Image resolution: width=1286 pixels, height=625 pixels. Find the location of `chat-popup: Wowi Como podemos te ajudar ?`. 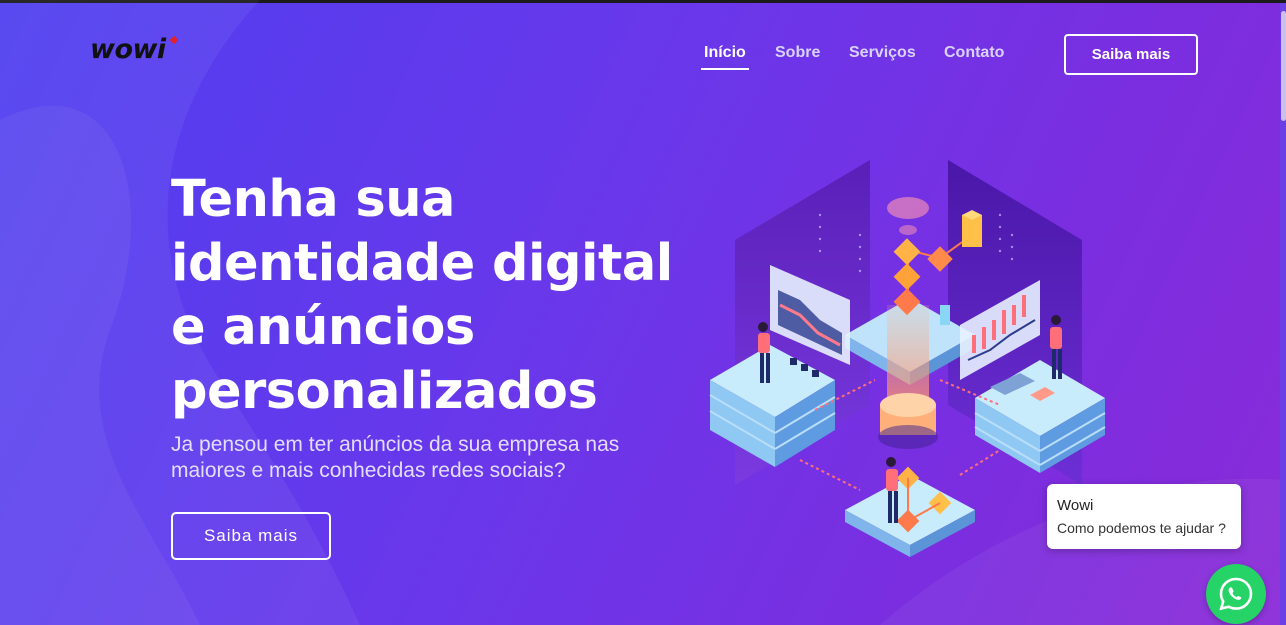

chat-popup: Wowi Como podemos te ajudar ? is located at coordinates (1144, 516).